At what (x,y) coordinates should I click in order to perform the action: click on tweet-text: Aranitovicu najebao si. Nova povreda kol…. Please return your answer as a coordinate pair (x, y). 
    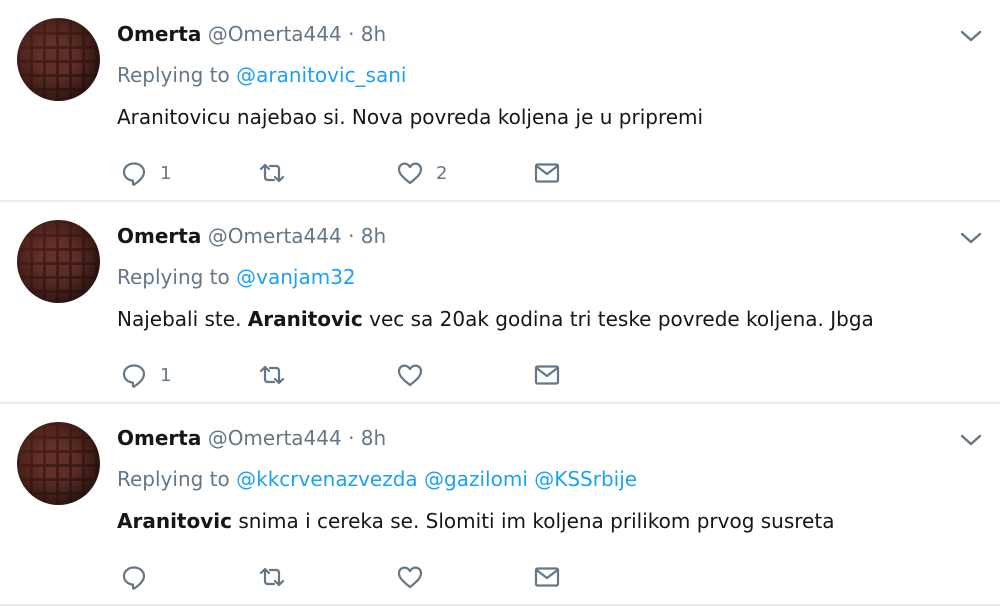
    Looking at the image, I should click on (410, 117).